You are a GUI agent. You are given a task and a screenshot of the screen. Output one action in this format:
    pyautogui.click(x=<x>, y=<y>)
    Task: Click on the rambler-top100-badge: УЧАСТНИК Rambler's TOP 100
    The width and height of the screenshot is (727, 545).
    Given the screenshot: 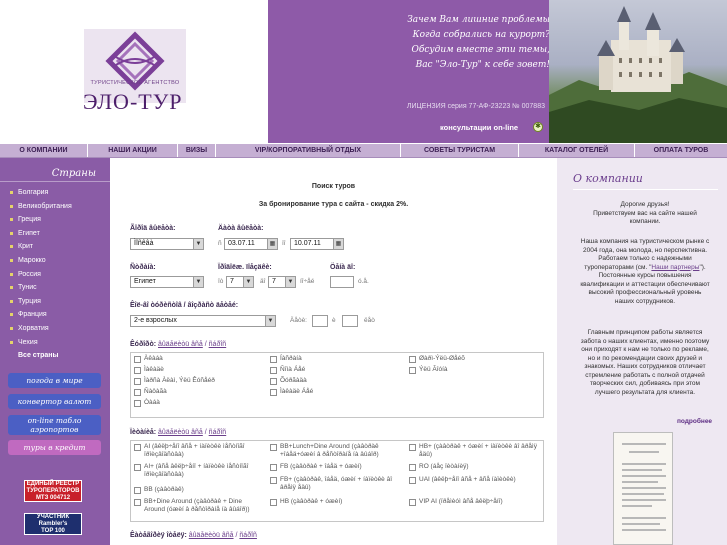 What is the action you would take?
    pyautogui.click(x=53, y=524)
    